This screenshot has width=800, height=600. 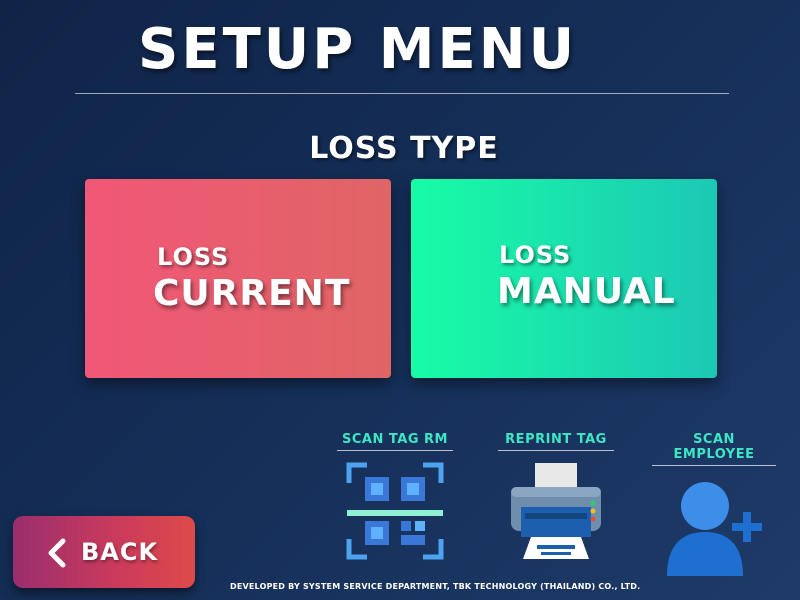 What do you see at coordinates (404, 148) in the screenshot?
I see `section-title: LOSS TYPE` at bounding box center [404, 148].